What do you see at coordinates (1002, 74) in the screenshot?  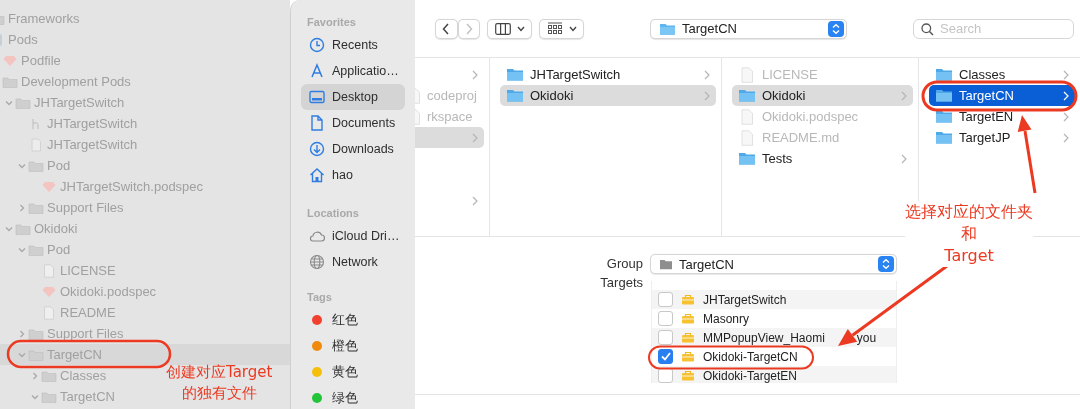 I see `browser-item: Classes` at bounding box center [1002, 74].